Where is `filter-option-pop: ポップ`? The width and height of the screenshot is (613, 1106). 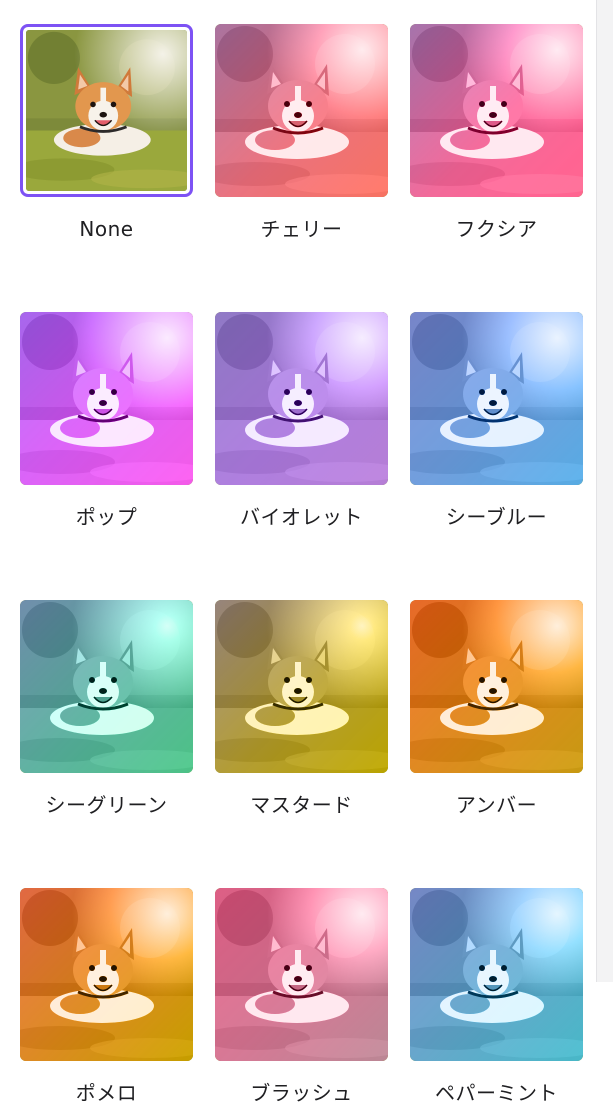 filter-option-pop: ポップ is located at coordinates (106, 421).